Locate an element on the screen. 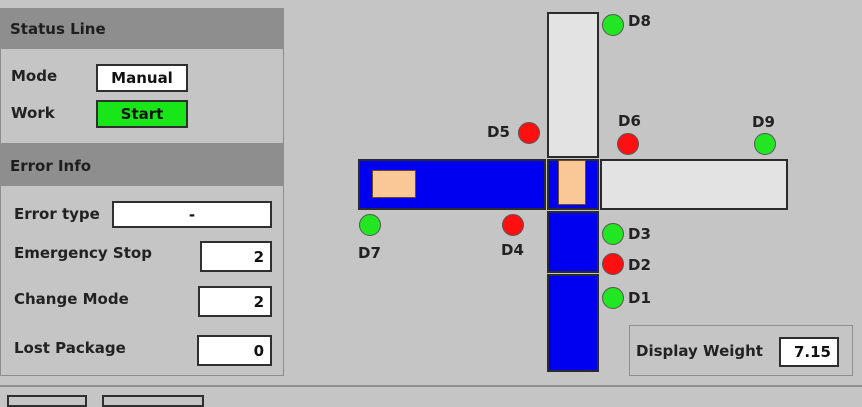  sensor-d9 is located at coordinates (765, 144).